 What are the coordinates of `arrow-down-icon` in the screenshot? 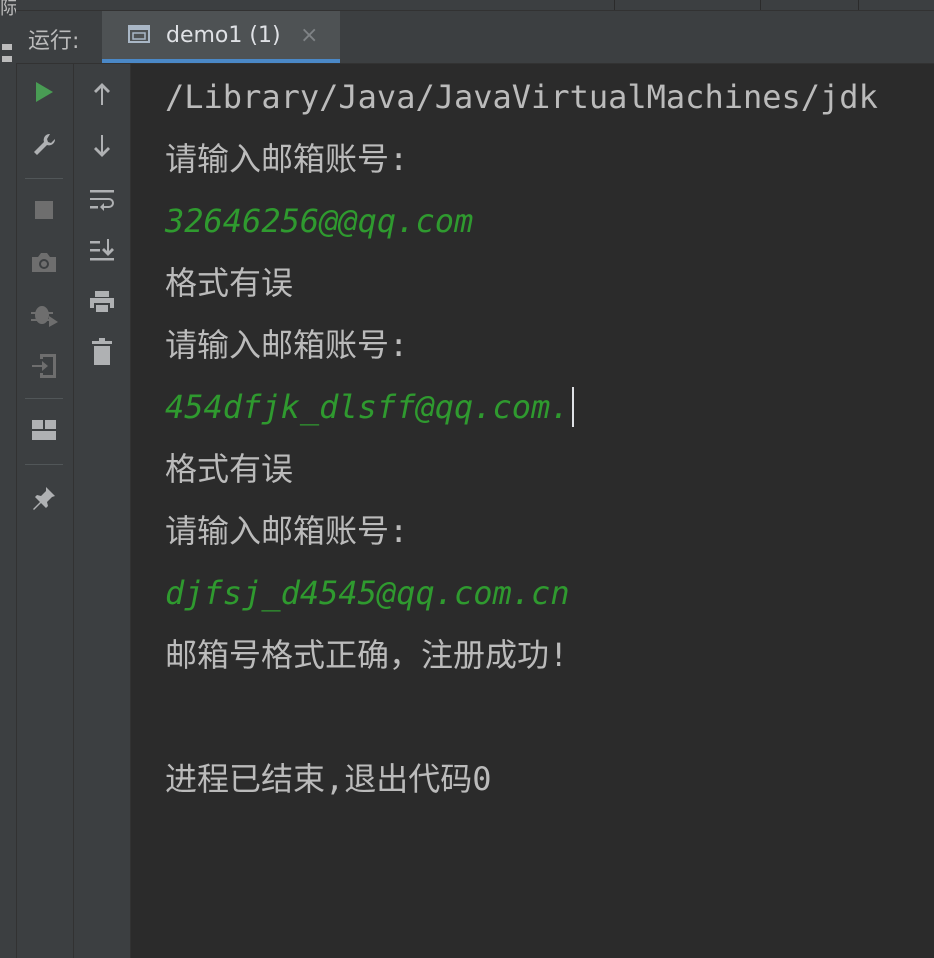 It's located at (102, 146).